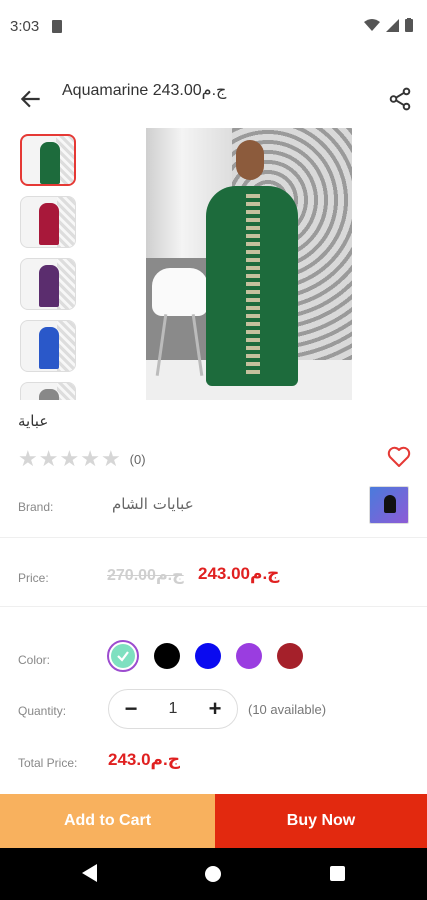  I want to click on status-time: 3:03, so click(25, 26).